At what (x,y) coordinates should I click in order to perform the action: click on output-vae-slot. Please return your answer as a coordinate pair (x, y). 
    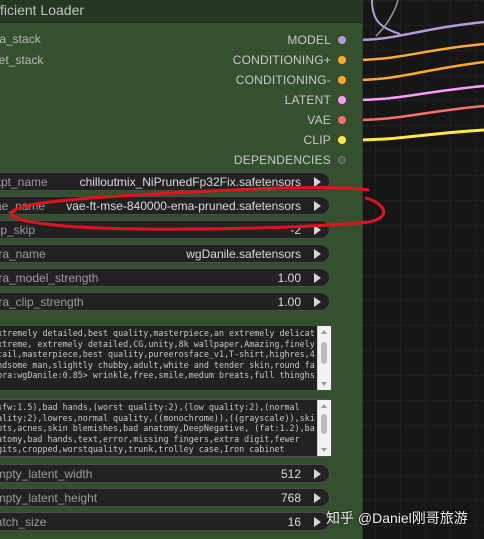
    Looking at the image, I should click on (342, 120).